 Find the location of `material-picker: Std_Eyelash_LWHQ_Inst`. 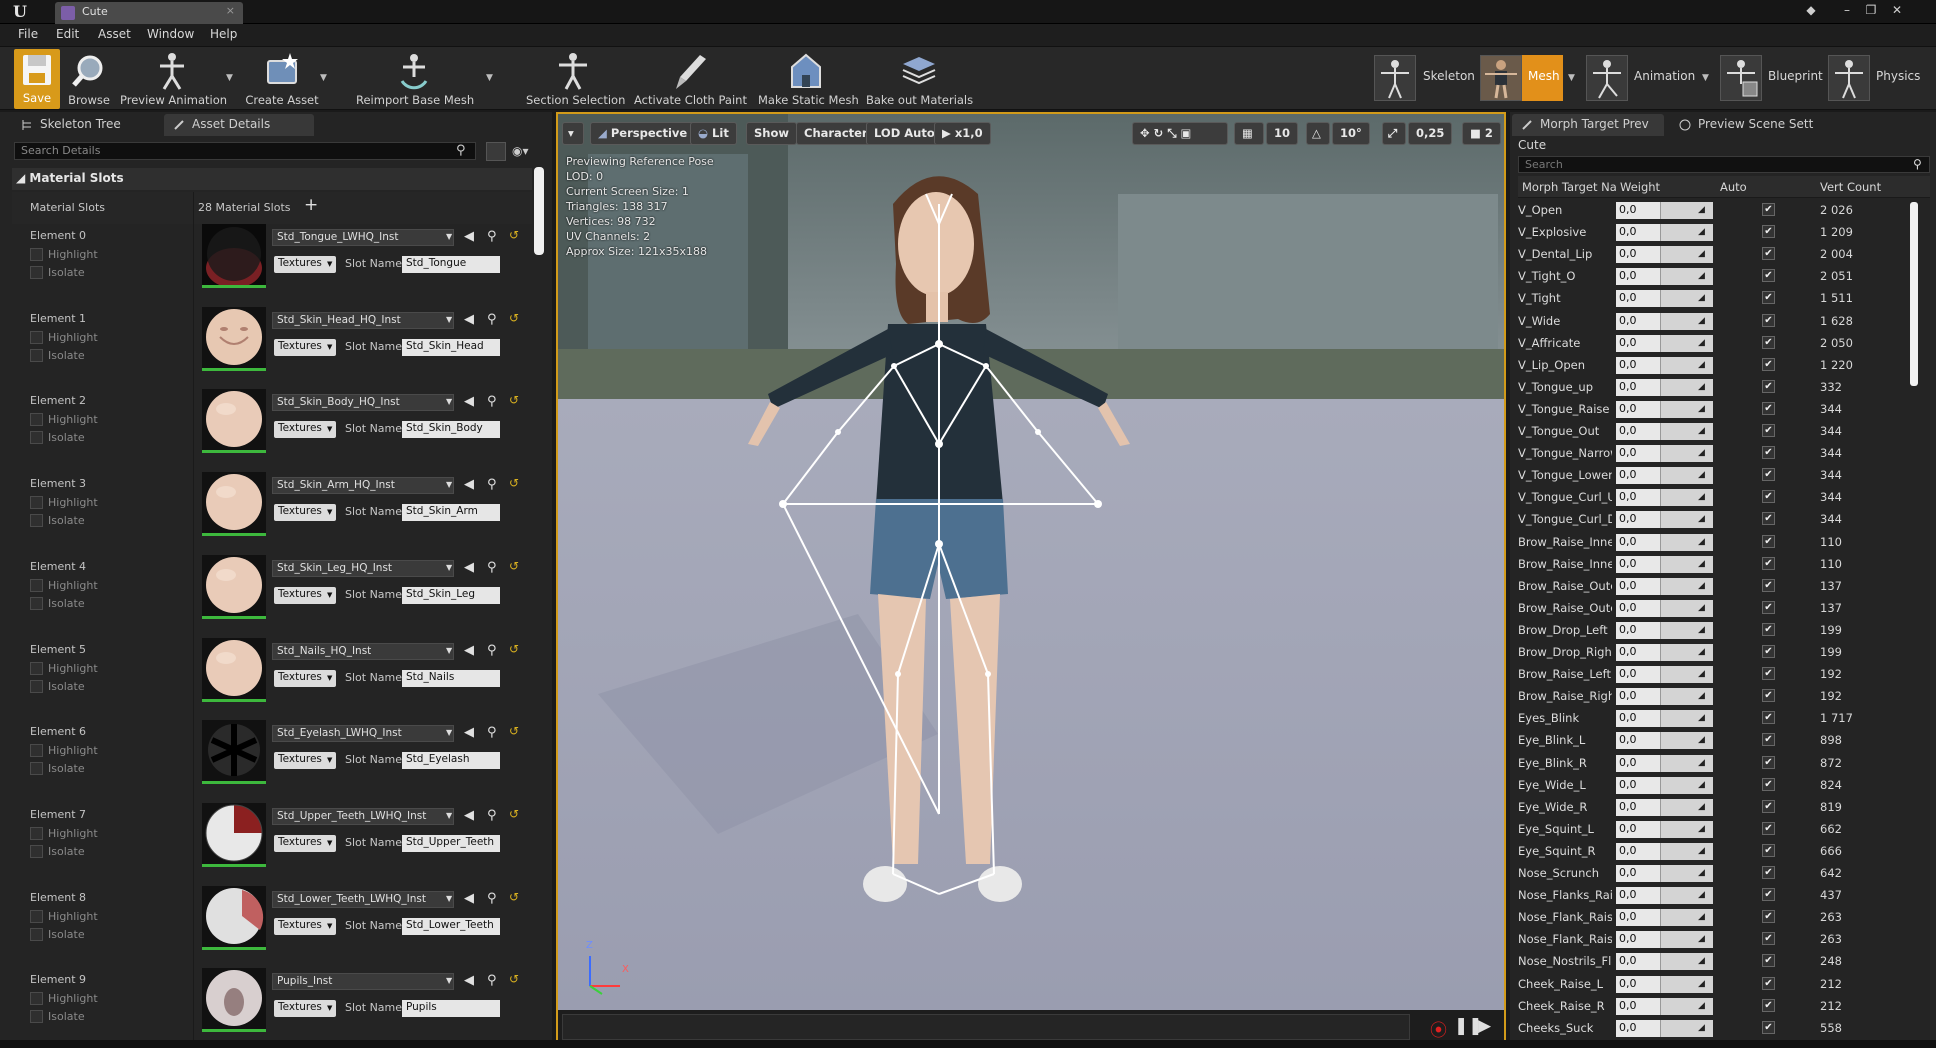

material-picker: Std_Eyelash_LWHQ_Inst is located at coordinates (363, 734).